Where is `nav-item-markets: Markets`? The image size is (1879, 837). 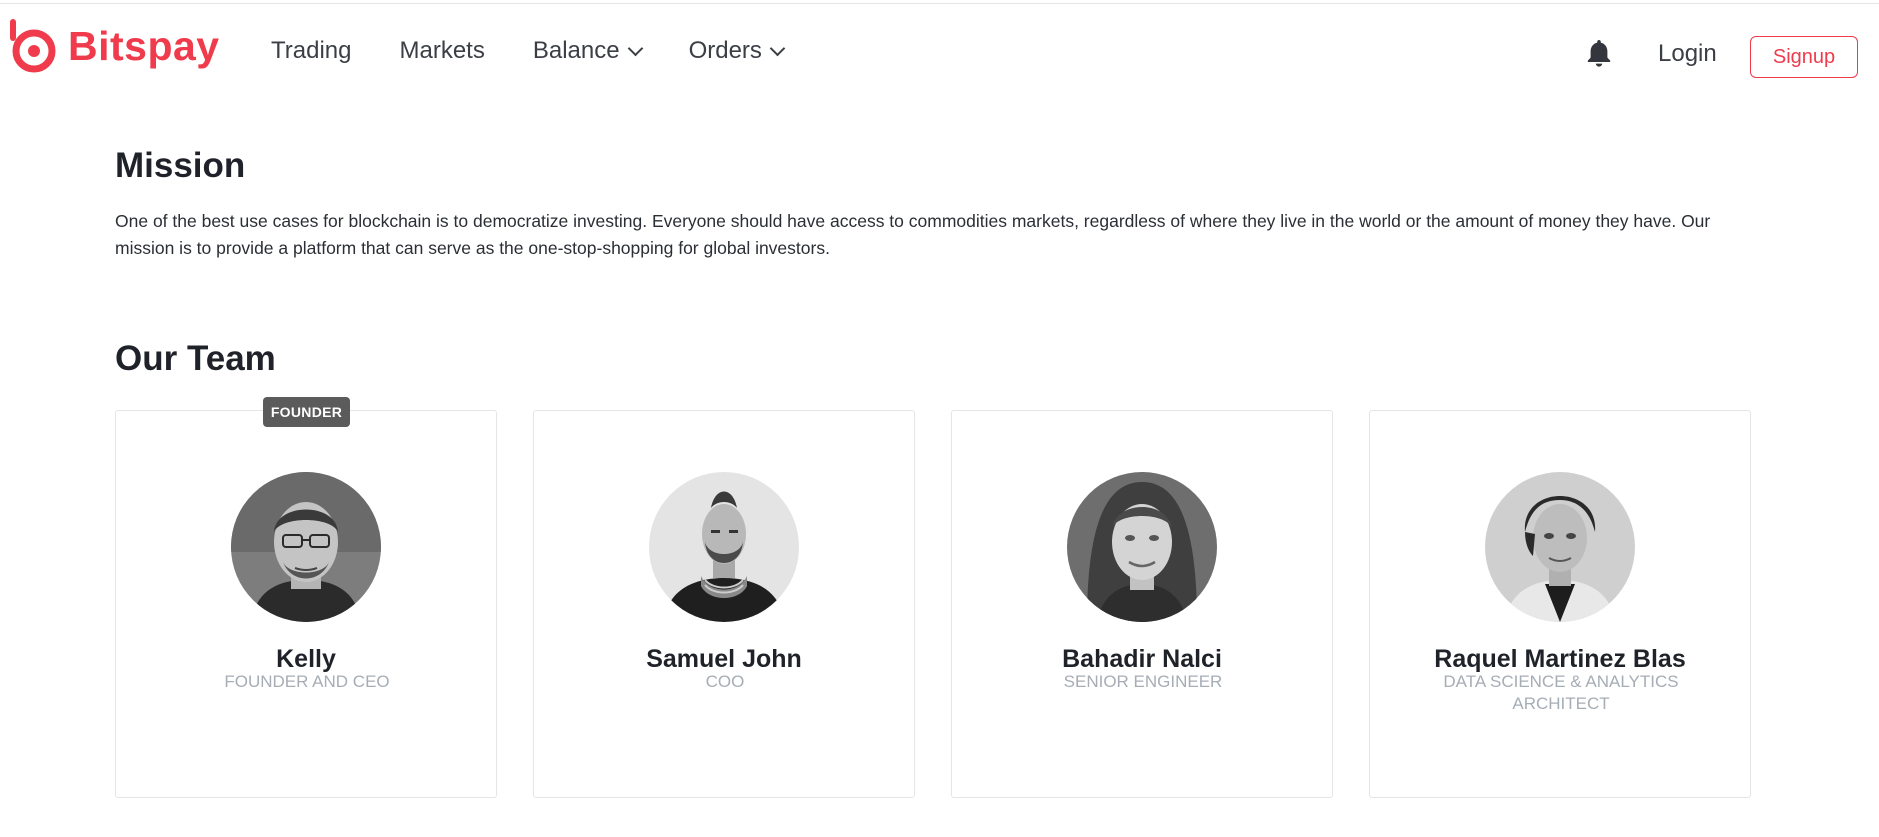
nav-item-markets: Markets is located at coordinates (441, 51).